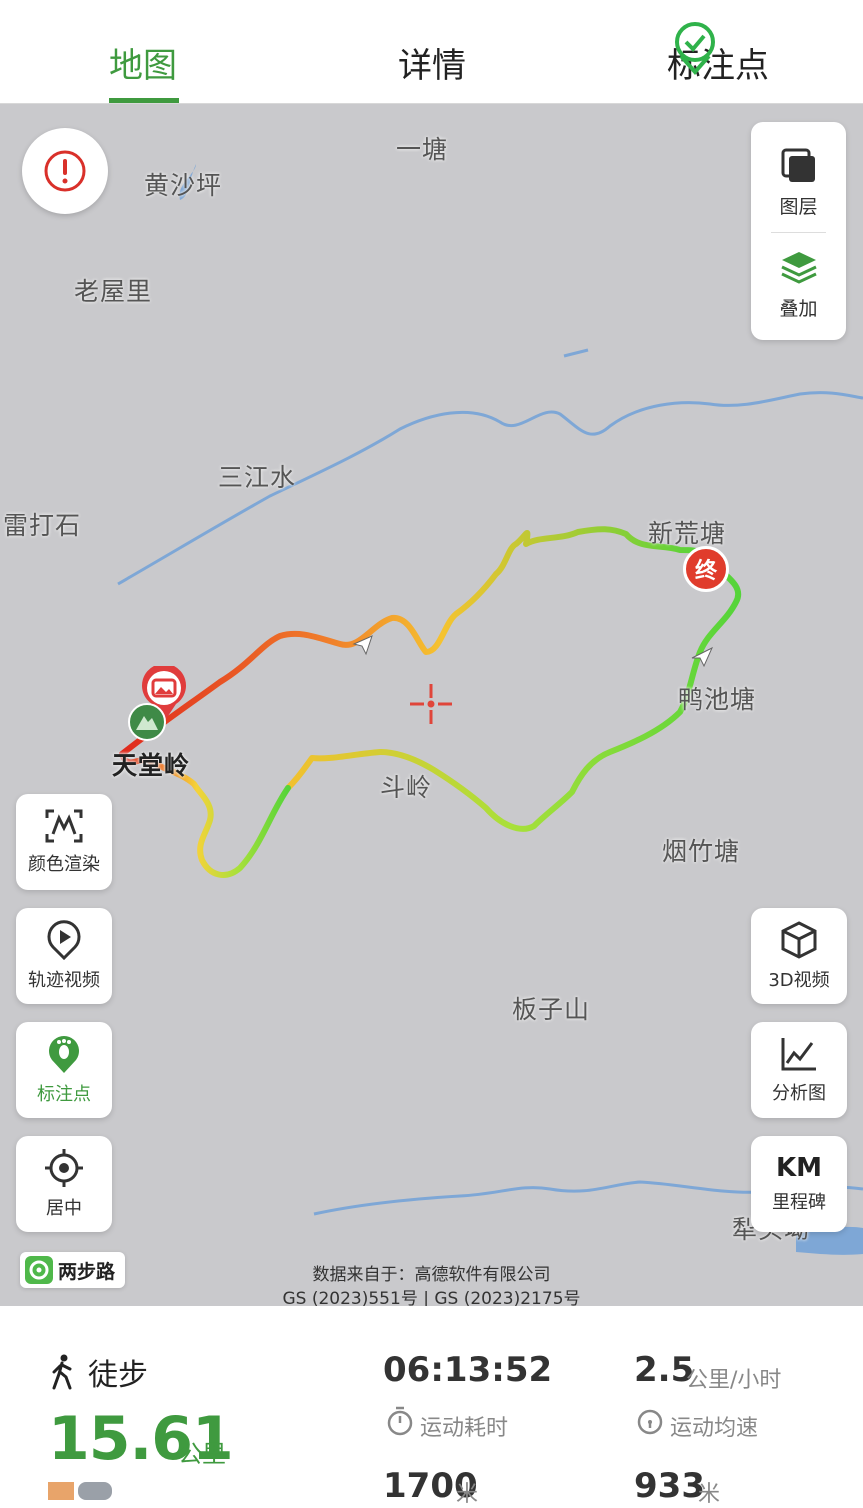 This screenshot has width=863, height=1508. Describe the element at coordinates (147, 722) in the screenshot. I see `start-mountain-icon` at that location.